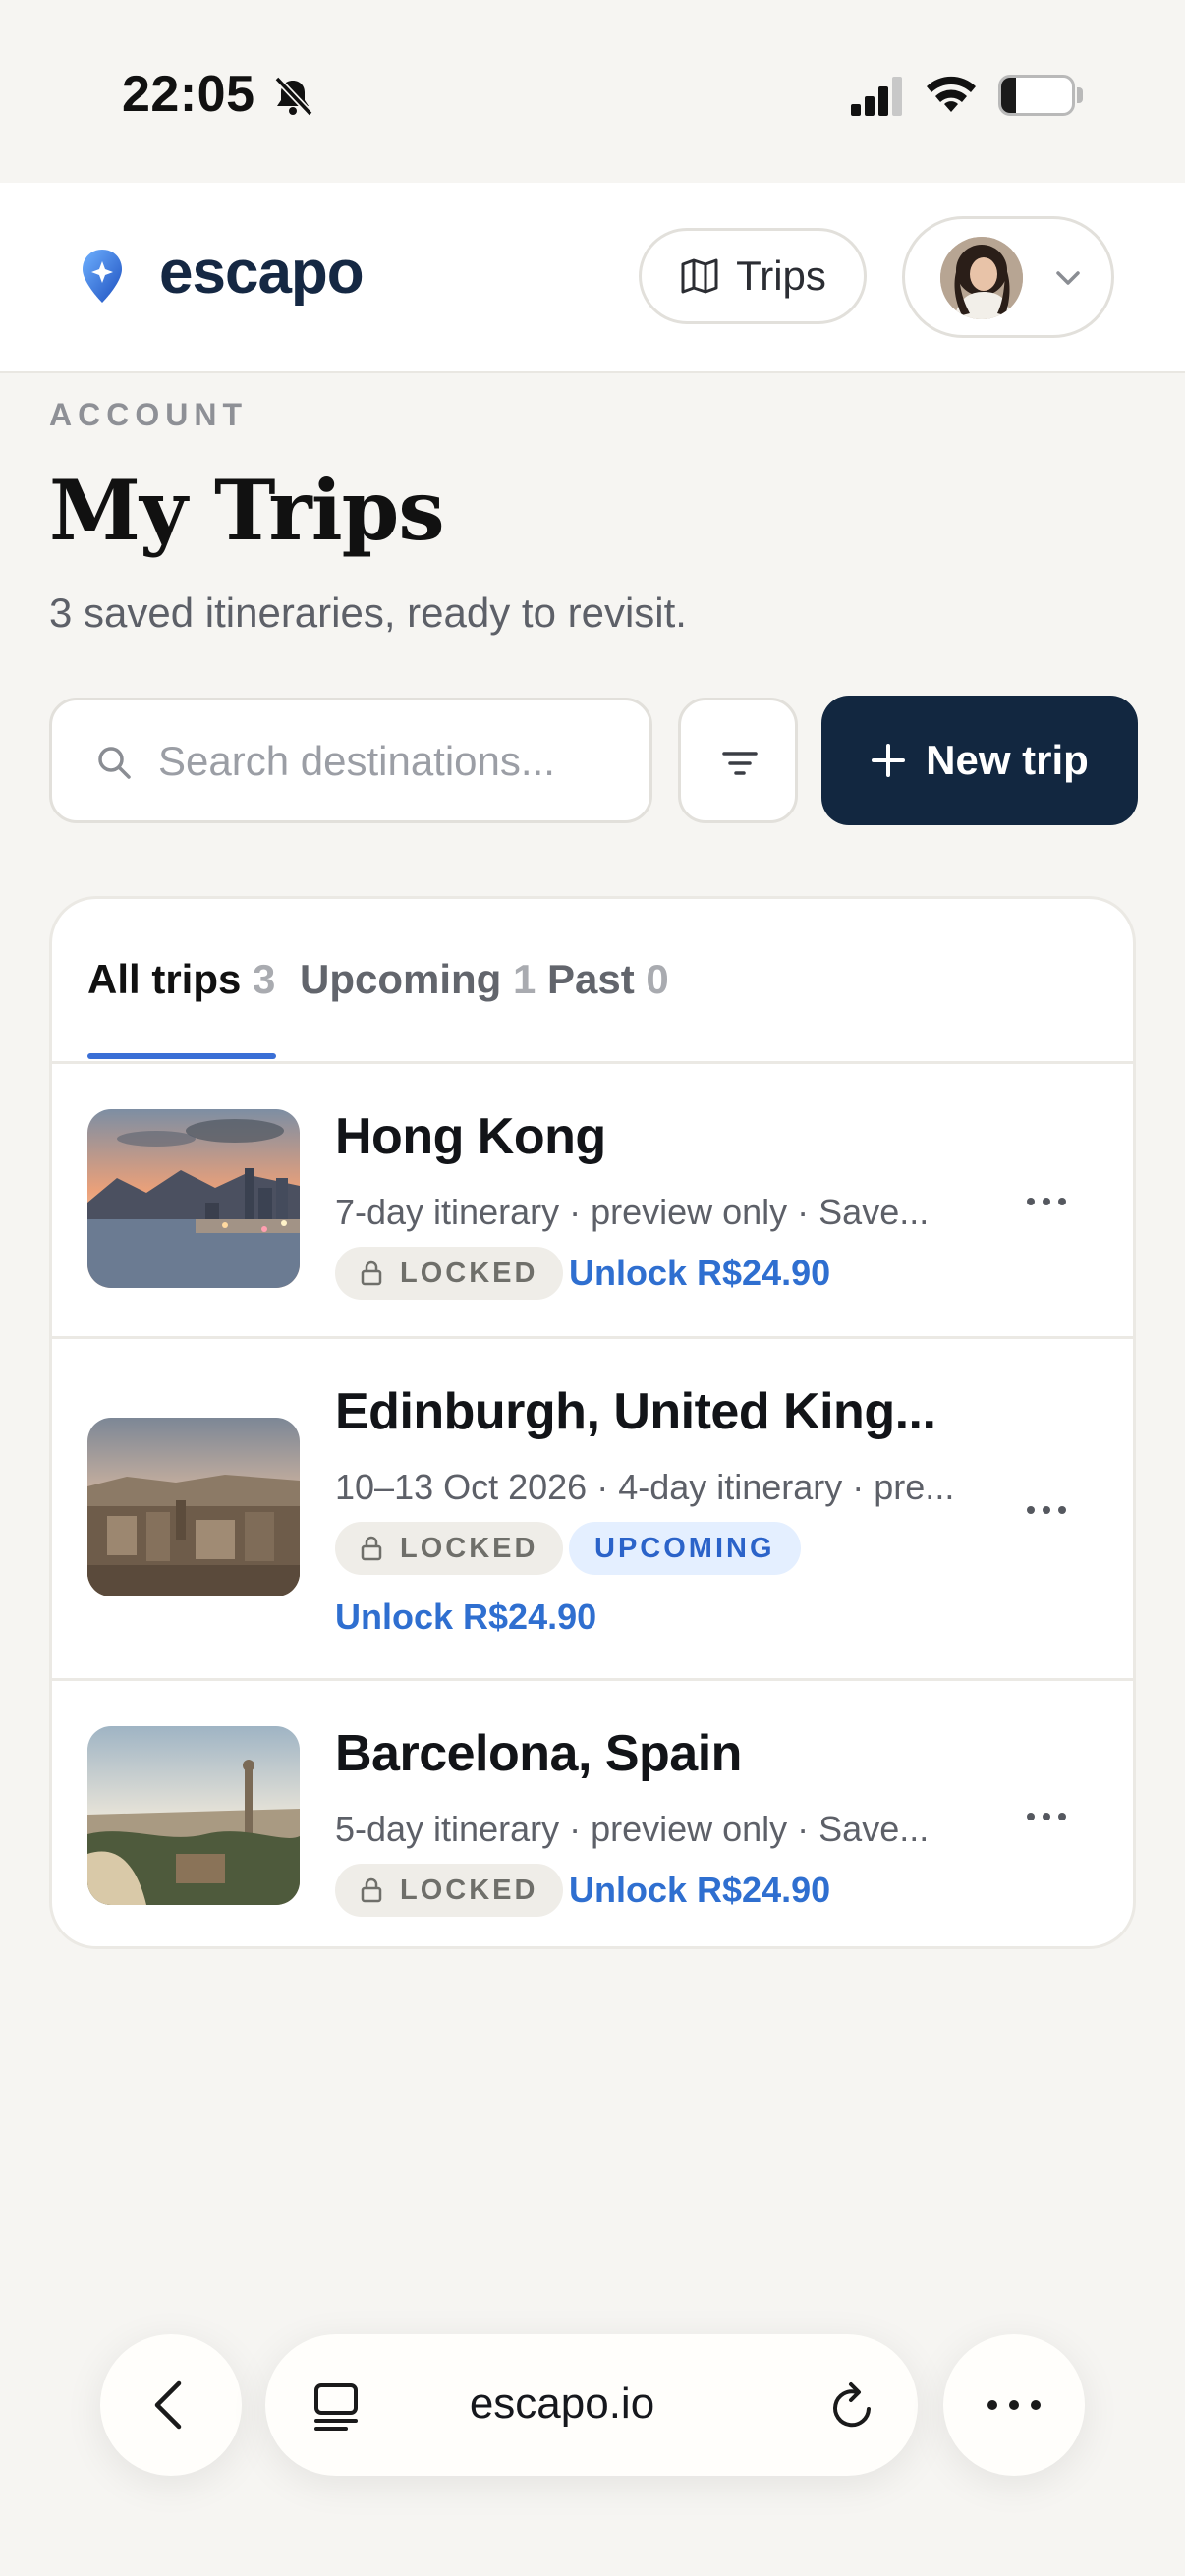 The height and width of the screenshot is (2576, 1185). I want to click on cellular-signal-icon, so click(877, 96).